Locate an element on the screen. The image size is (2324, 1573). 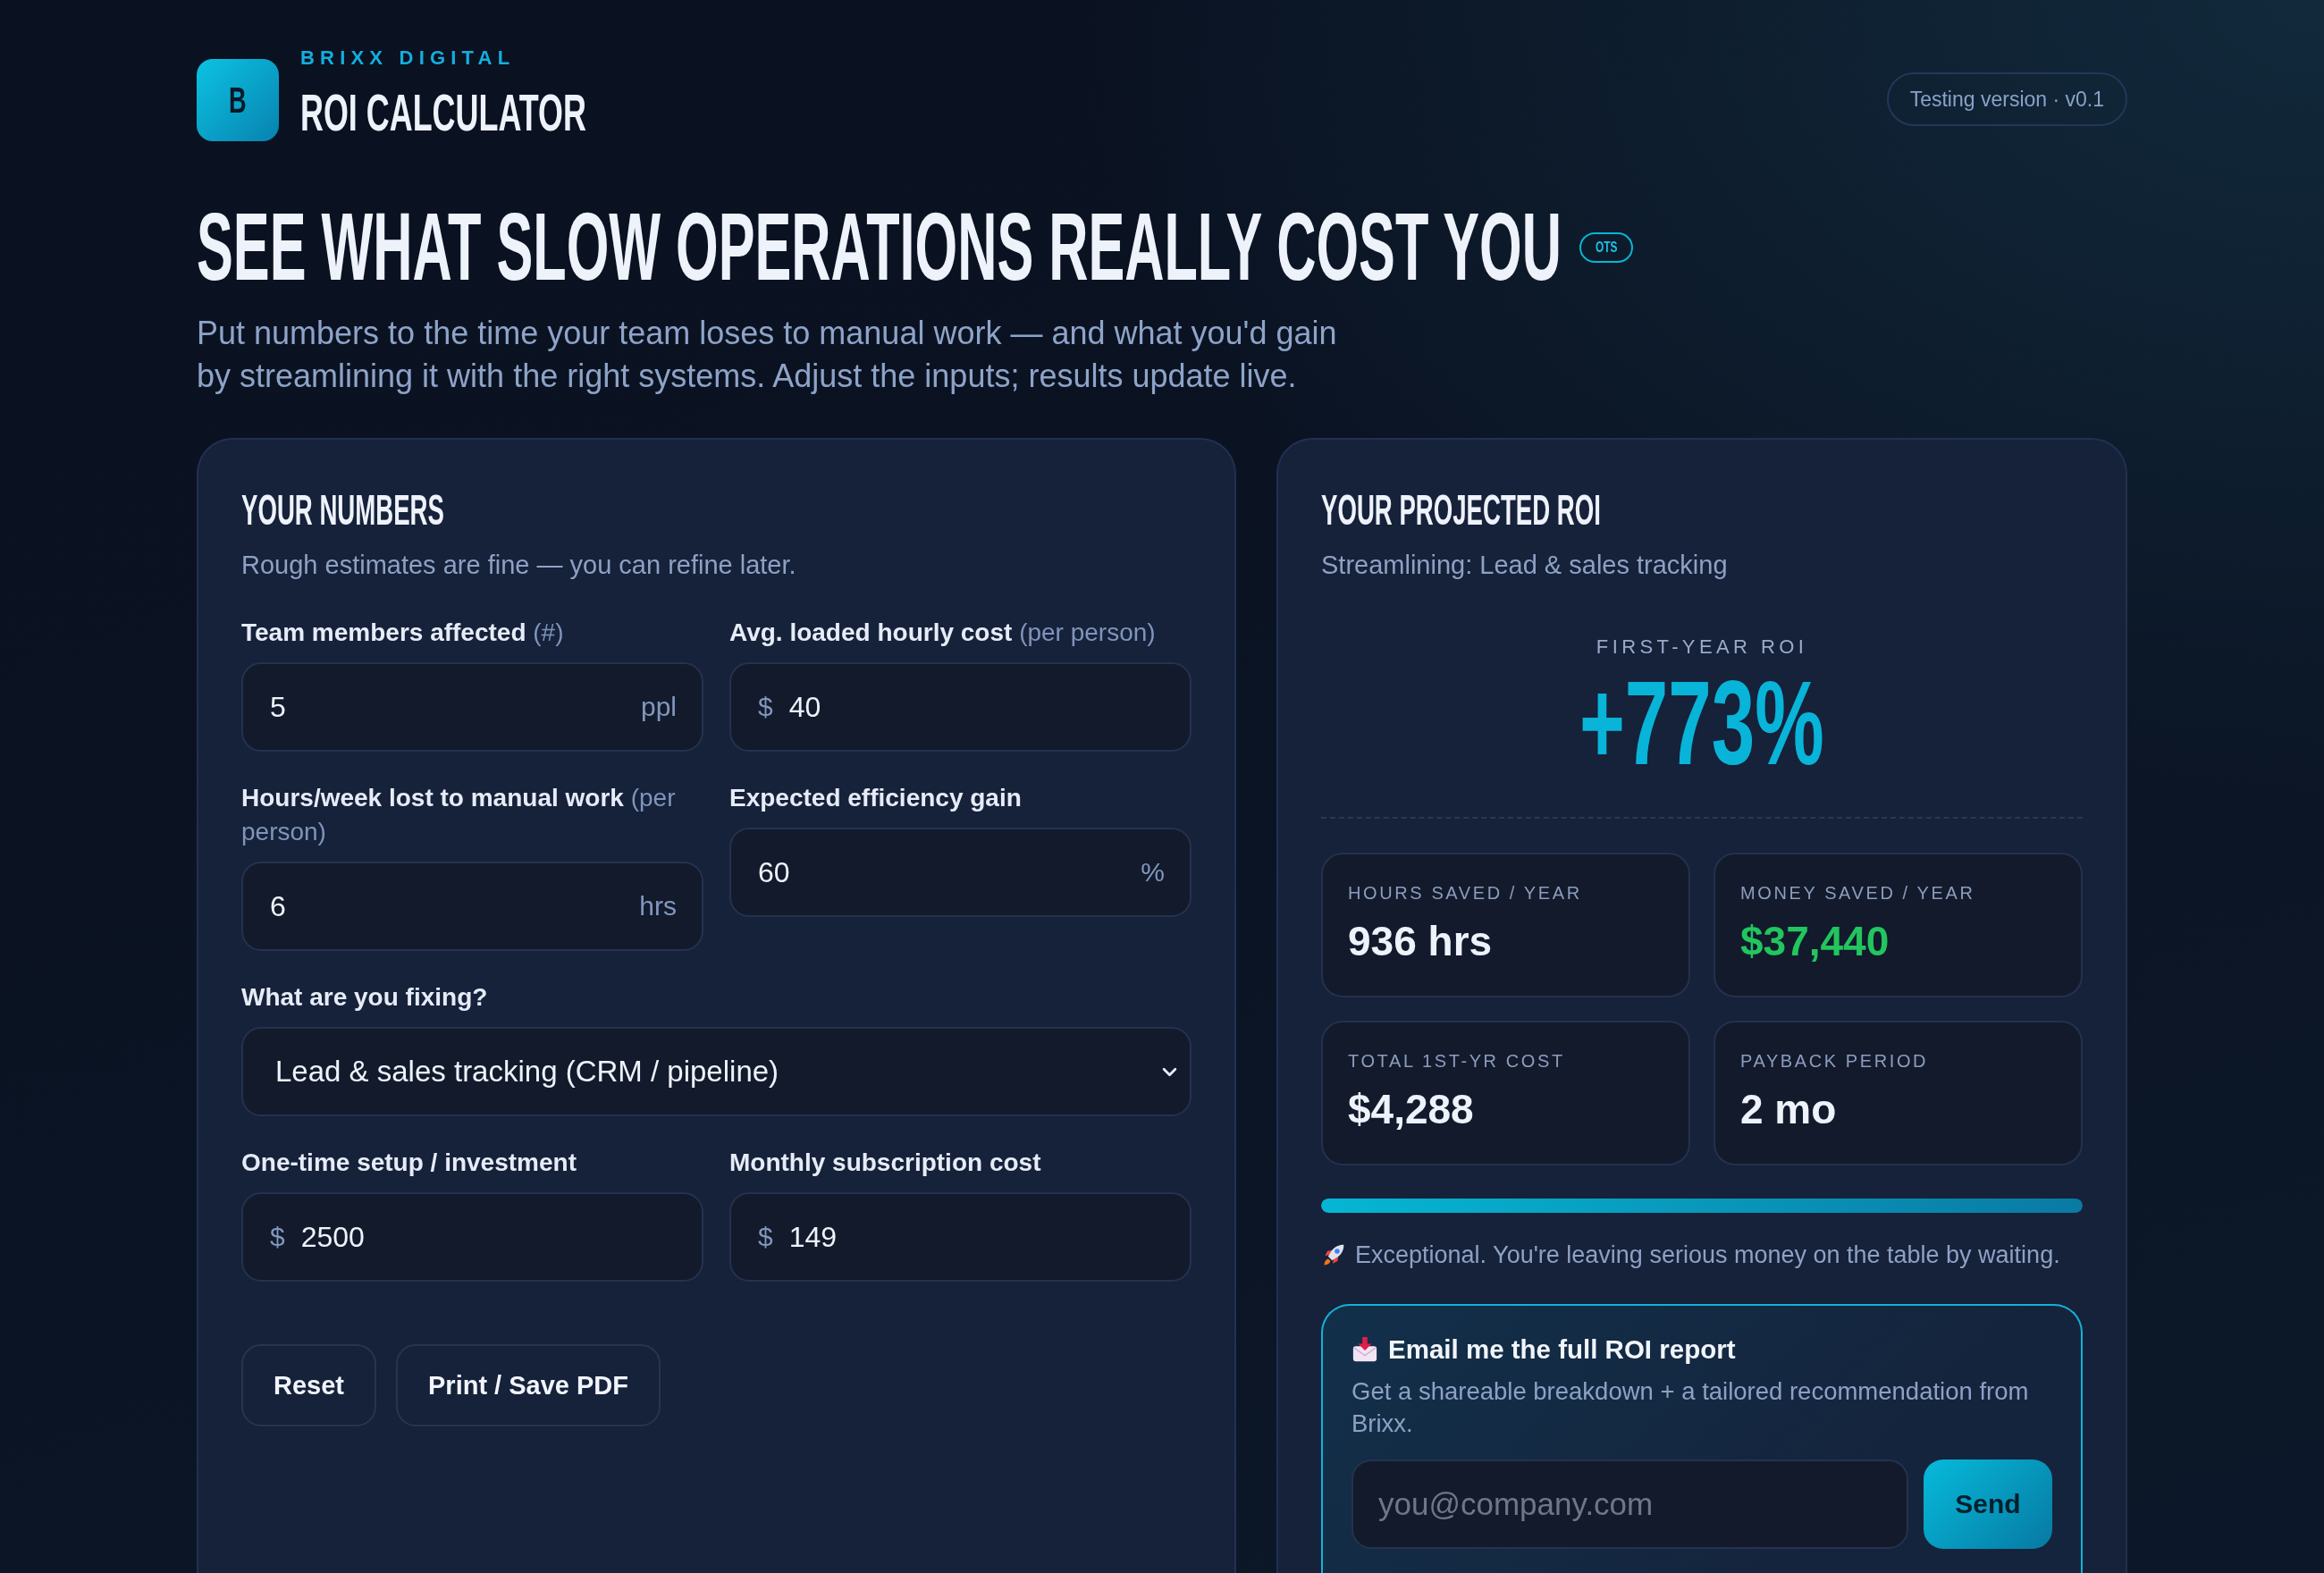
field-label: What are you fixing? is located at coordinates (364, 998).